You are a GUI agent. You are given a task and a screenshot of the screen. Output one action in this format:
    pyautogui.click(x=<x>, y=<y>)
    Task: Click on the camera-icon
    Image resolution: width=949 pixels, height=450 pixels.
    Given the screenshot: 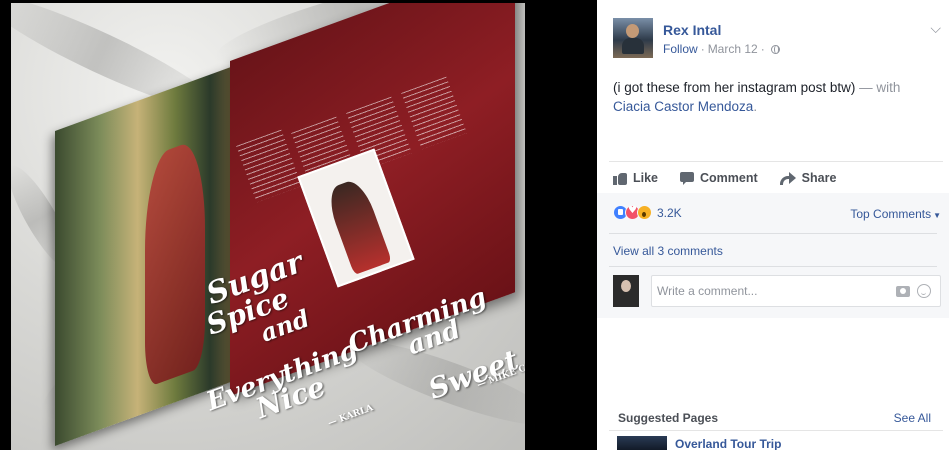 What is the action you would take?
    pyautogui.click(x=903, y=291)
    